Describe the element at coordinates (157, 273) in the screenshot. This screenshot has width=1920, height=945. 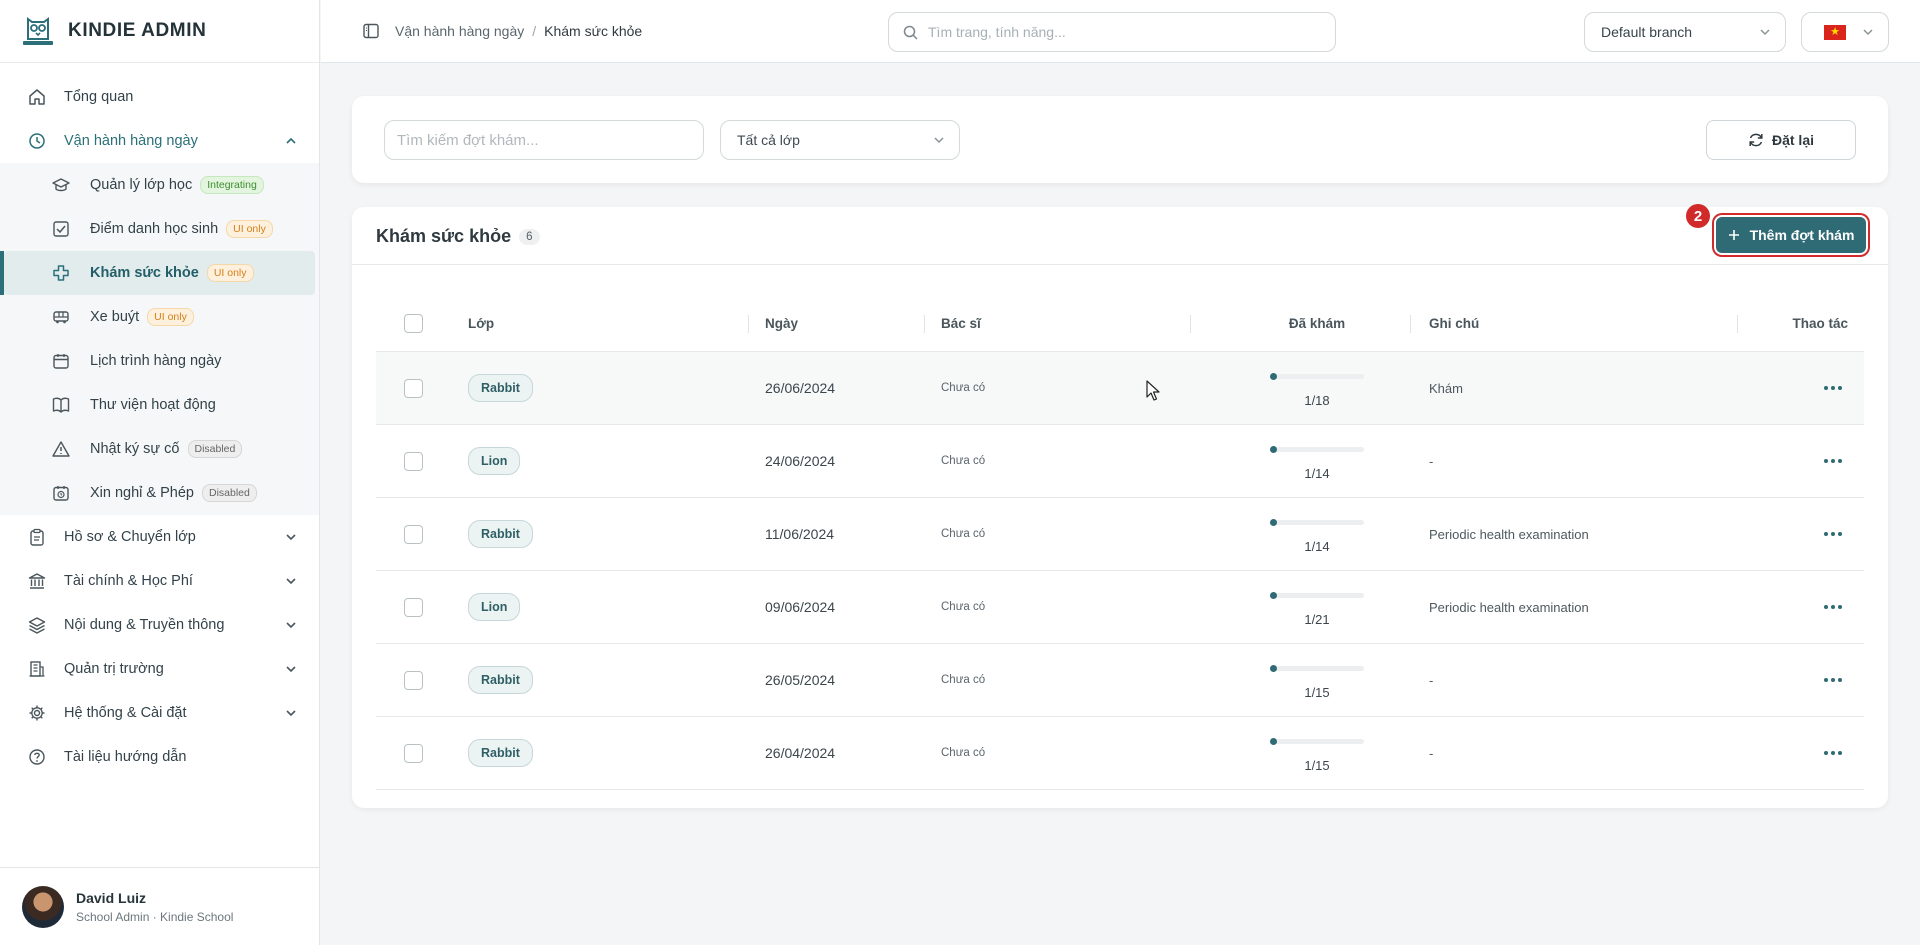
I see `sidebar-item-health-check: Khám sức khỏe UI only` at that location.